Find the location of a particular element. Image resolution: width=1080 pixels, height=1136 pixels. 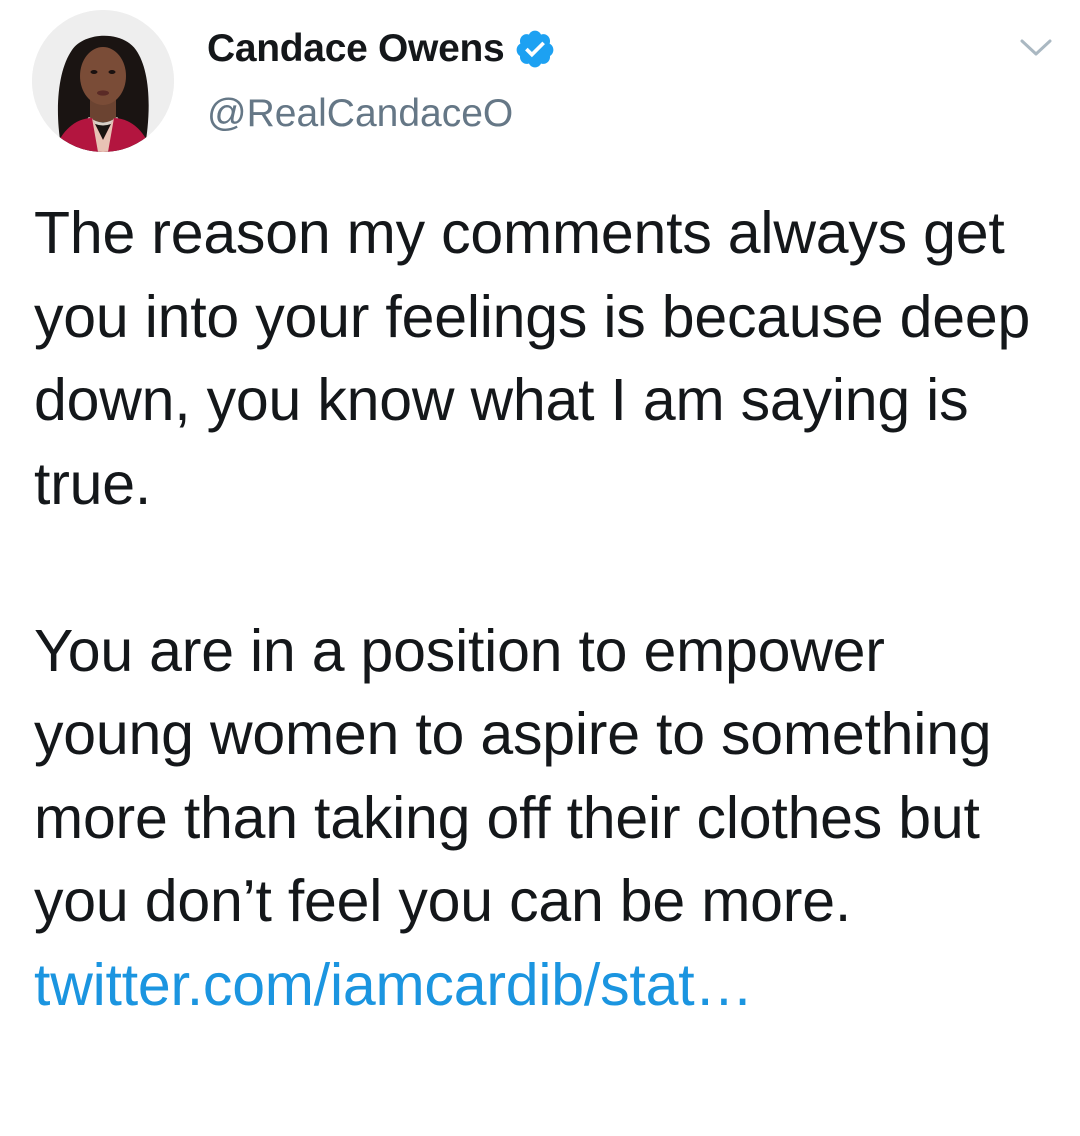

author-name-row: Candace Owens is located at coordinates (381, 49).